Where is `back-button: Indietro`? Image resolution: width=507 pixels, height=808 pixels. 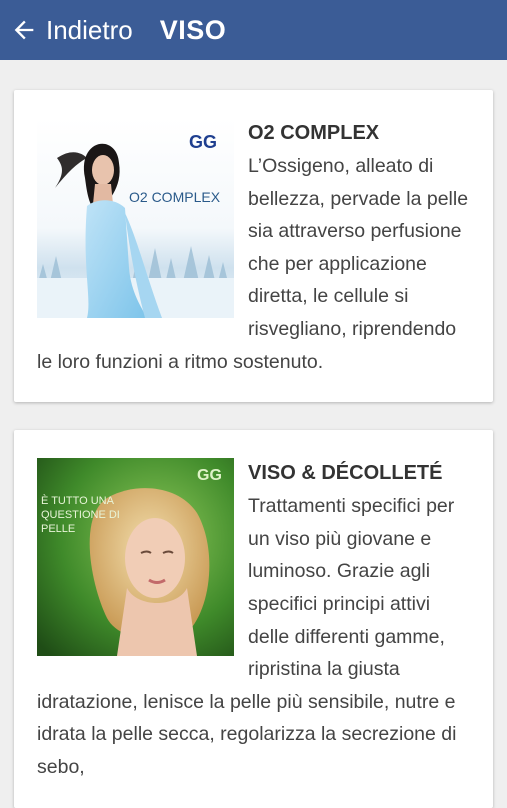 back-button: Indietro is located at coordinates (71, 30).